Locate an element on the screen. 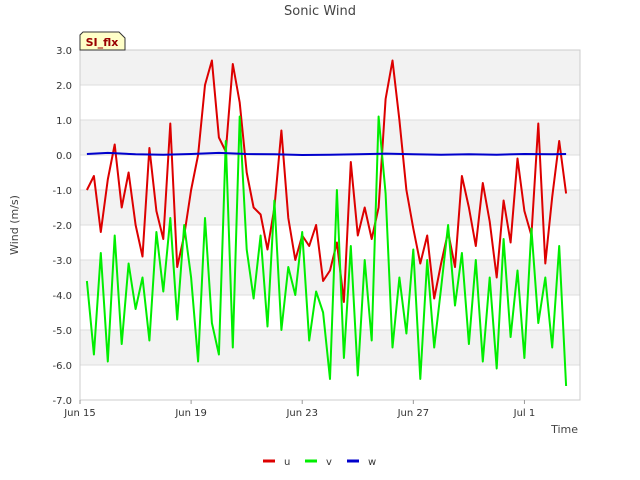 The width and height of the screenshot is (640, 480). site-badge: SI_flx is located at coordinates (102, 41).